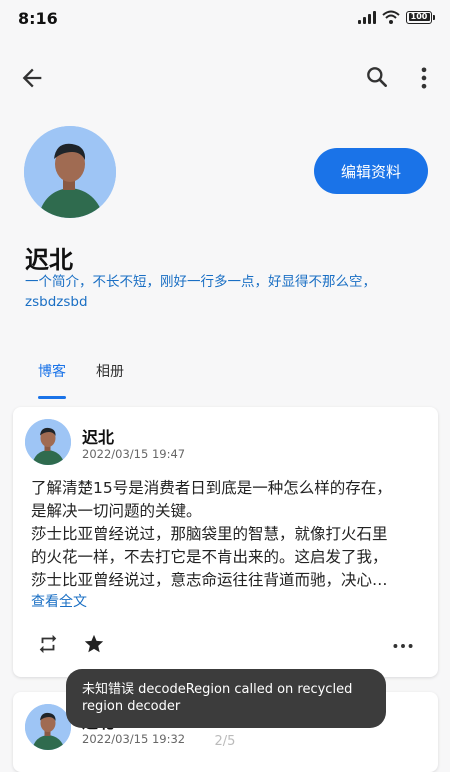  I want to click on back-button, so click(34, 78).